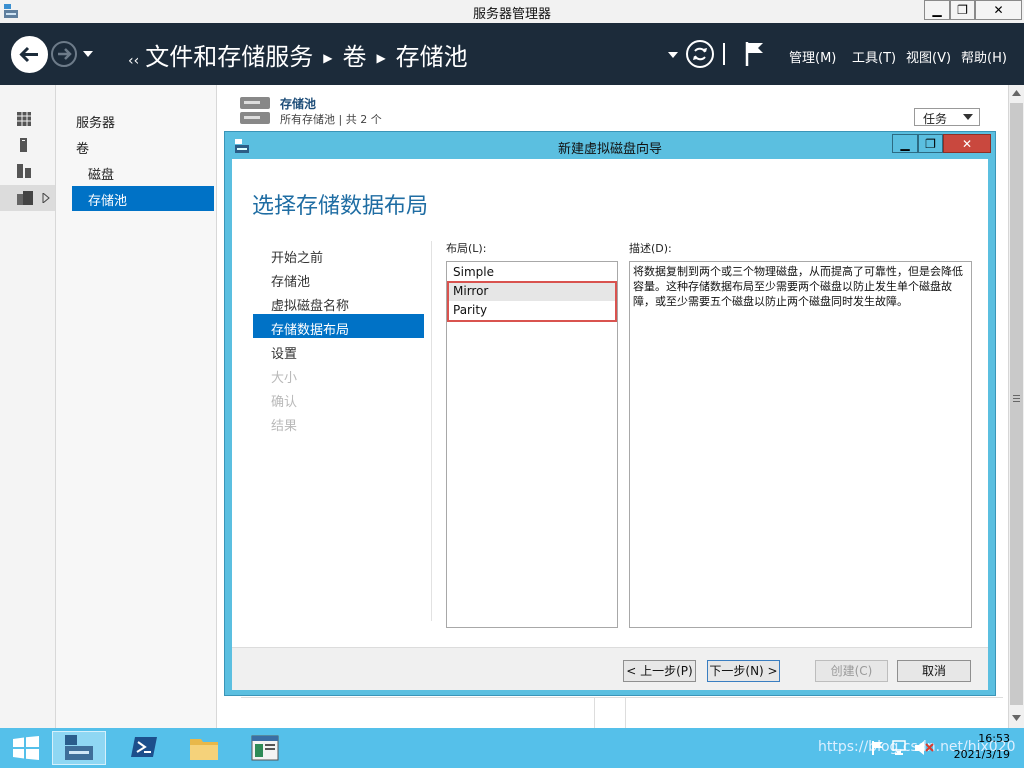 This screenshot has width=1024, height=768. I want to click on chevron-down-icon, so click(968, 117).